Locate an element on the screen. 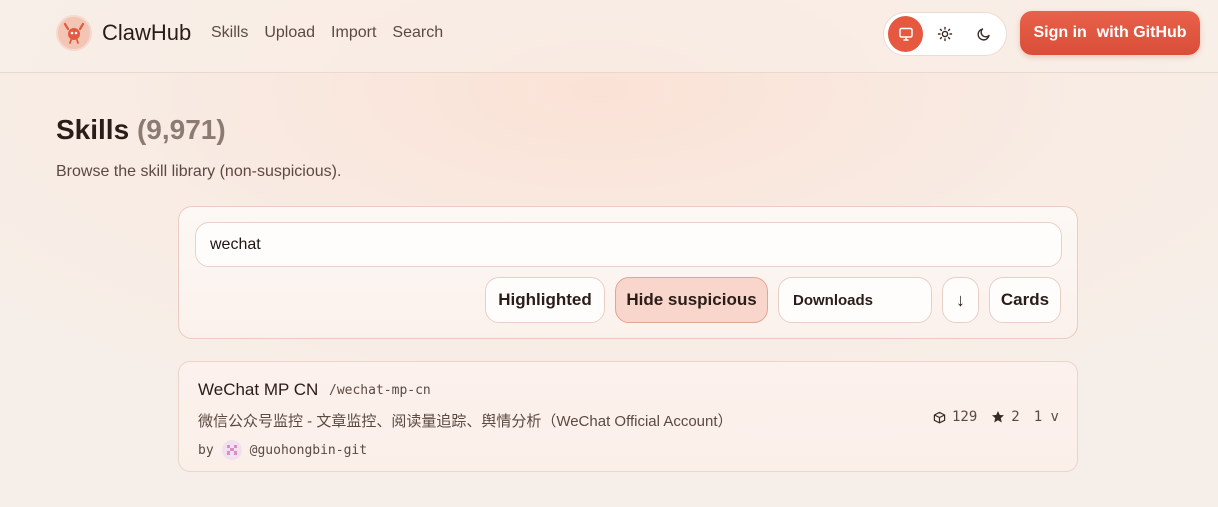 Image resolution: width=1218 pixels, height=507 pixels. versions-count: 1 v is located at coordinates (1046, 417).